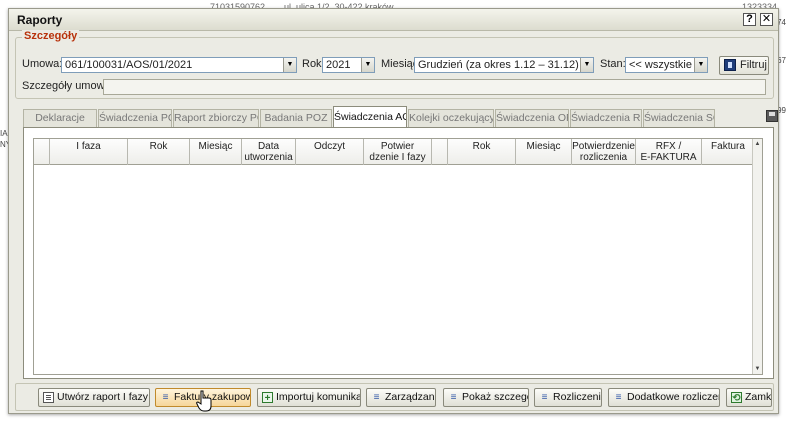  Describe the element at coordinates (498, 65) in the screenshot. I see `month-value: Grudzień (za okres 1.12 – 31.12)` at that location.